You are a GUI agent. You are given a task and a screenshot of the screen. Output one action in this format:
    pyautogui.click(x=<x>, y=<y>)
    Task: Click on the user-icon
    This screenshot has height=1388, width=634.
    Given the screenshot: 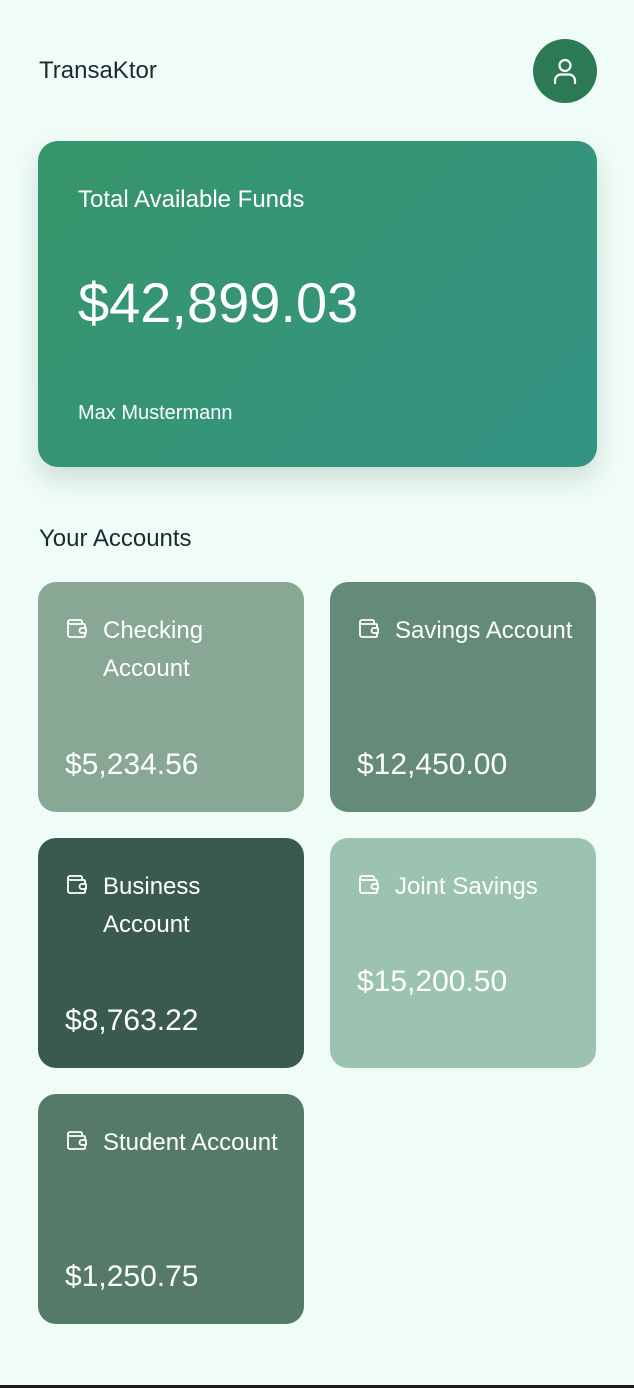 What is the action you would take?
    pyautogui.click(x=565, y=71)
    